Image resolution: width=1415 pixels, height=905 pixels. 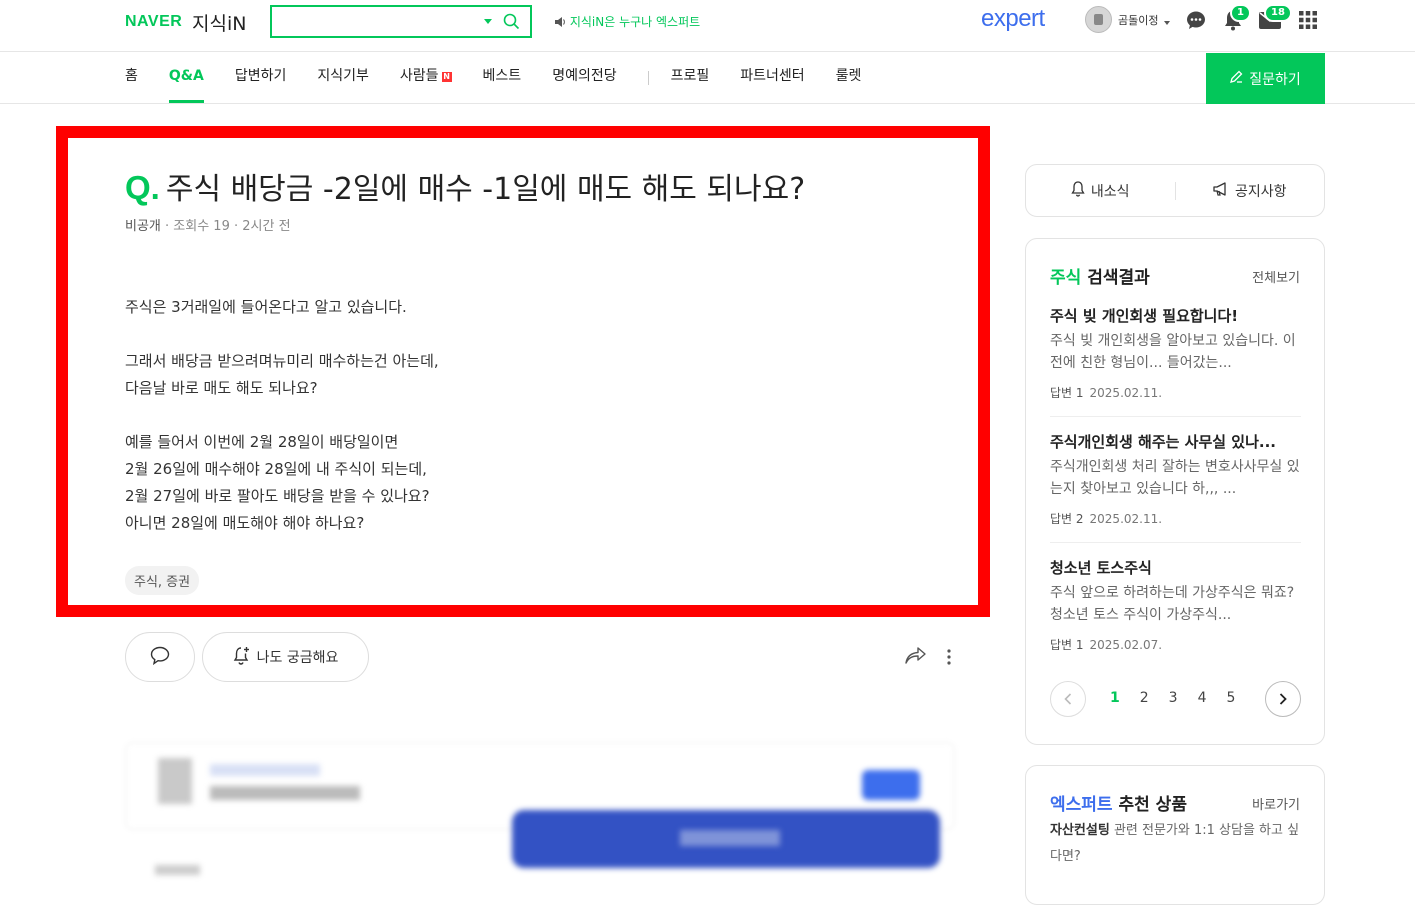 I want to click on nav-profile: 프로필, so click(x=690, y=78).